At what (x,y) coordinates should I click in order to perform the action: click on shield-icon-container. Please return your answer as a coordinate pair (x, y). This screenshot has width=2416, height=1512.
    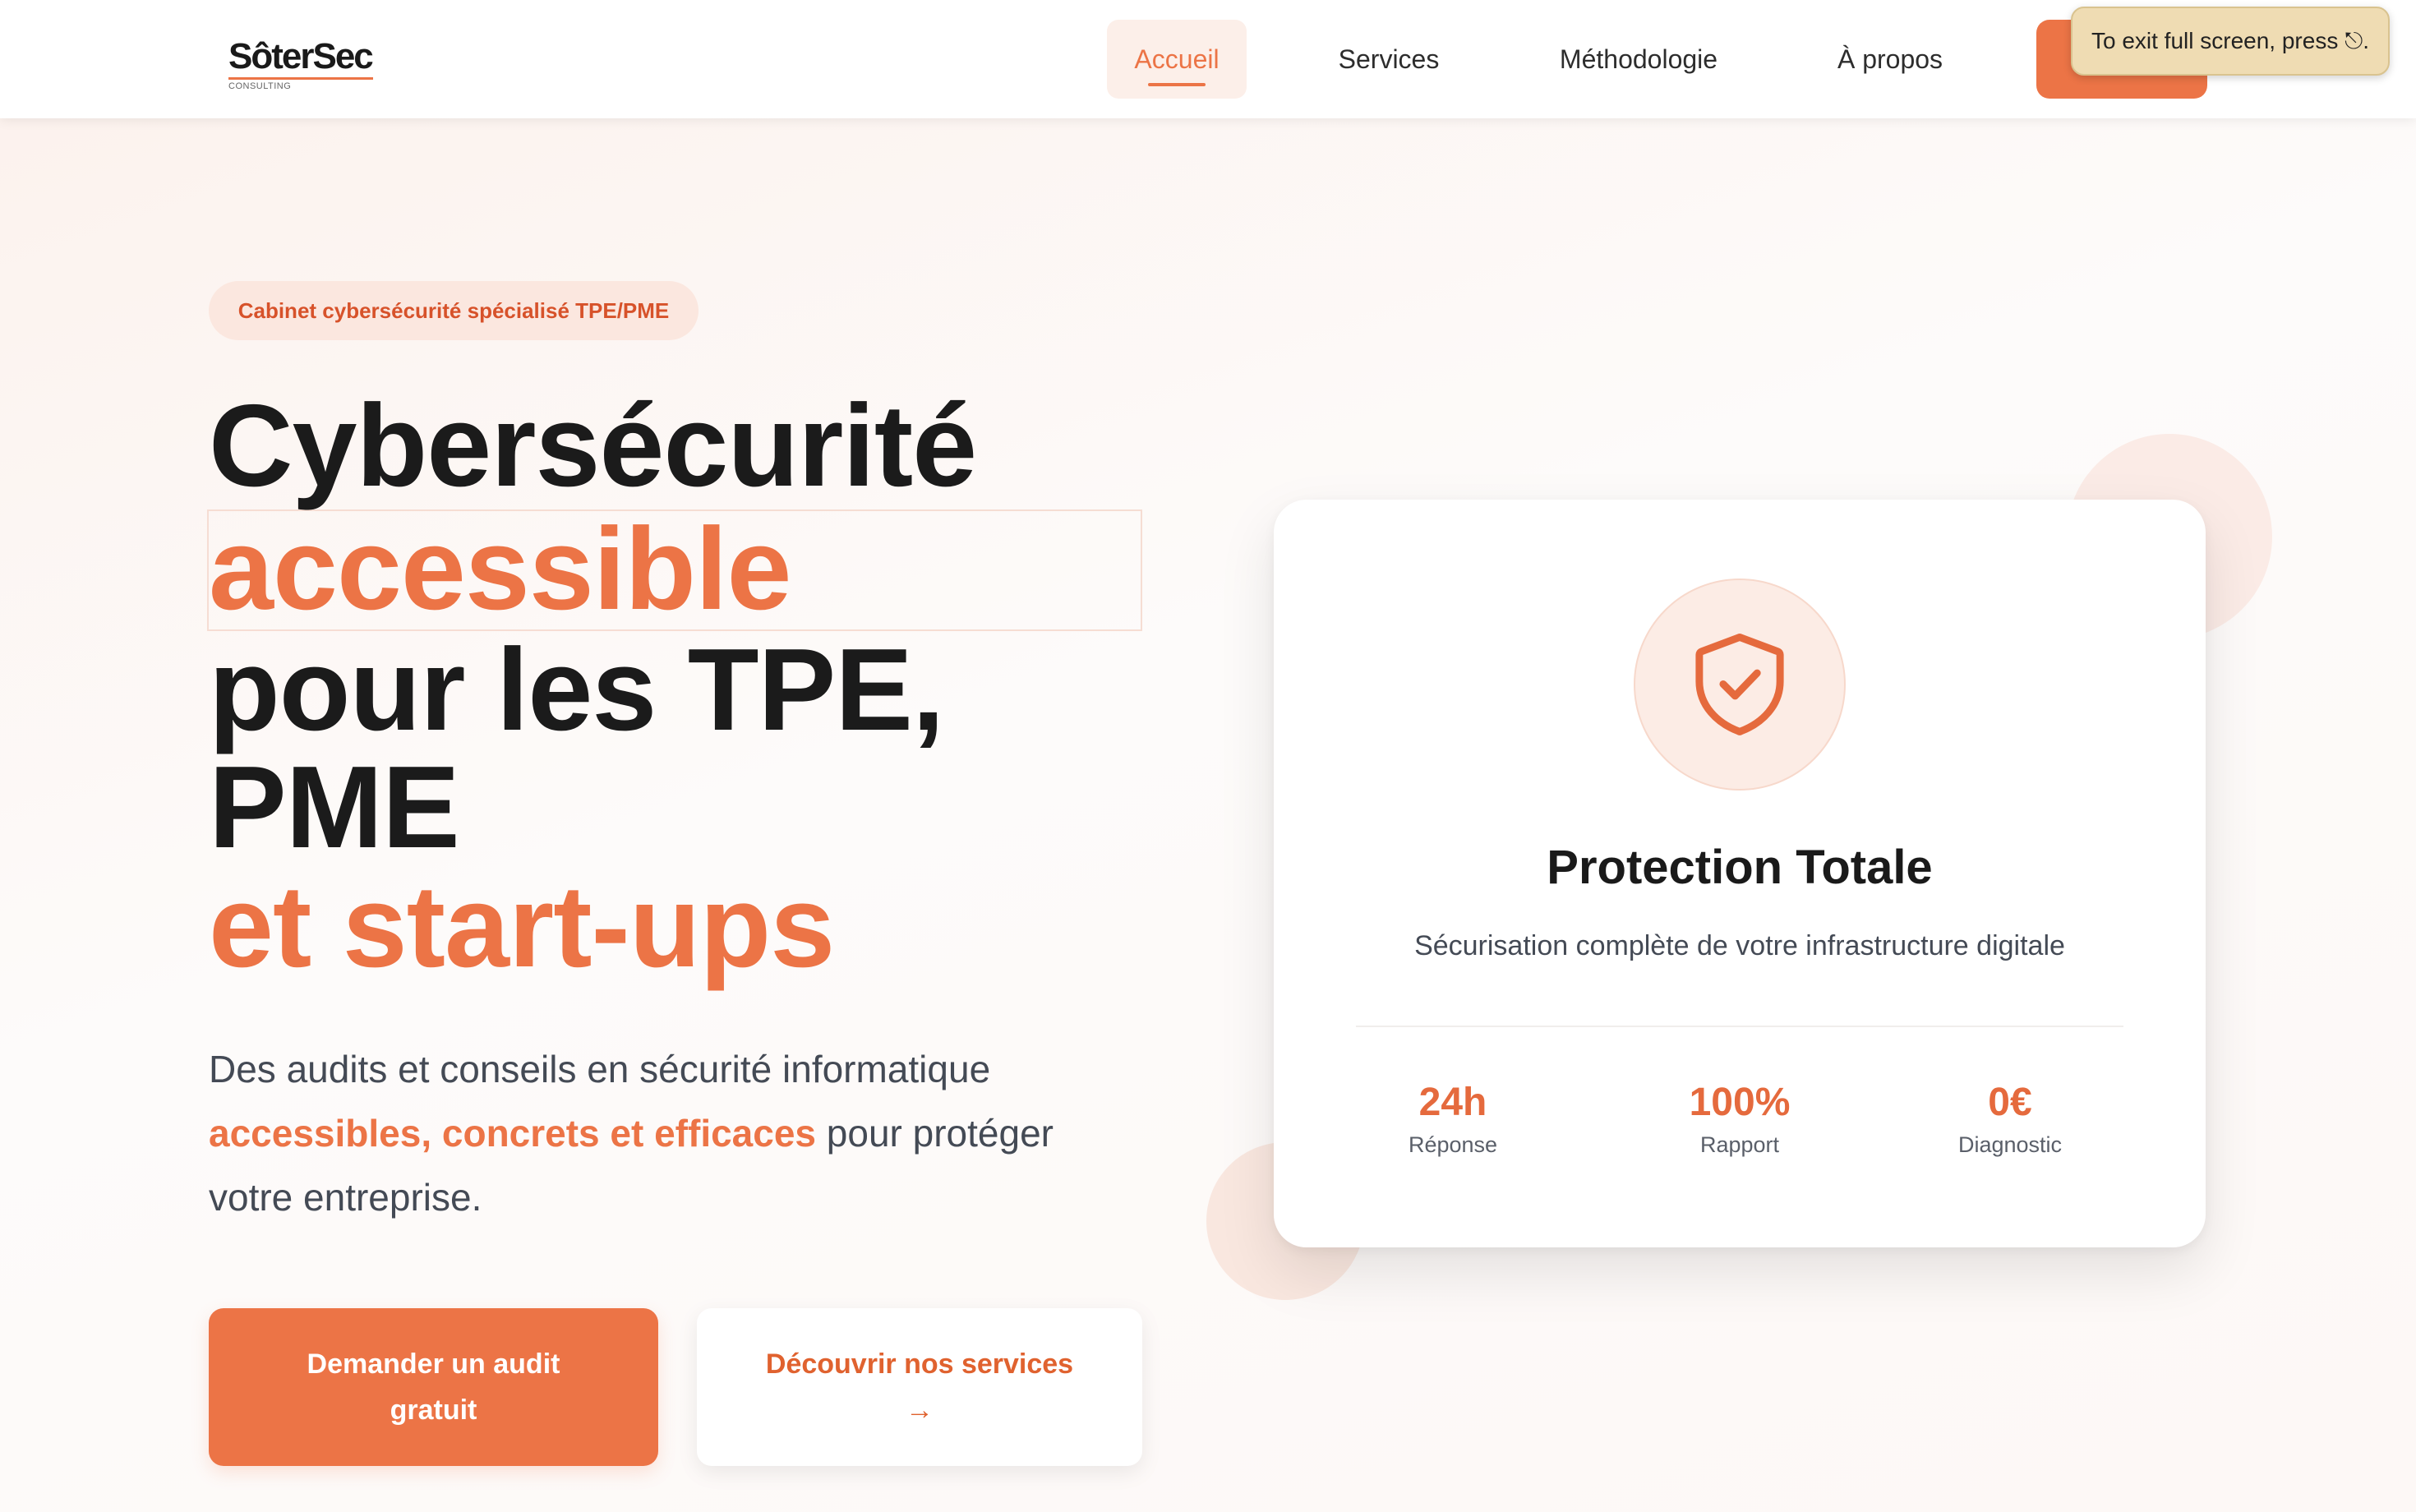
    Looking at the image, I should click on (1740, 685).